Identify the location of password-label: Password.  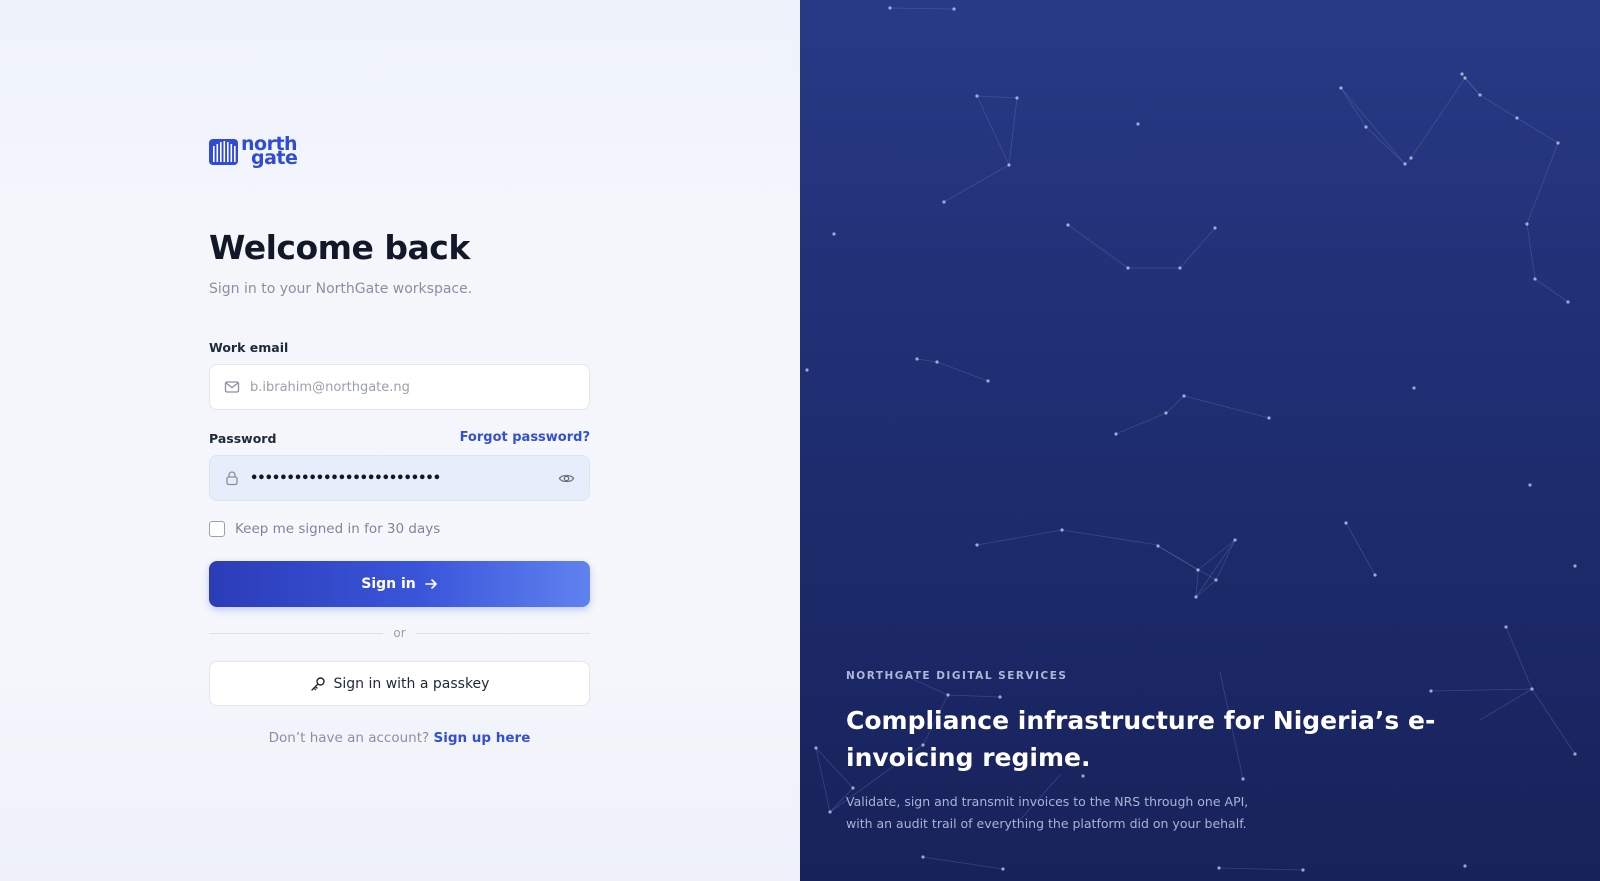
(243, 438).